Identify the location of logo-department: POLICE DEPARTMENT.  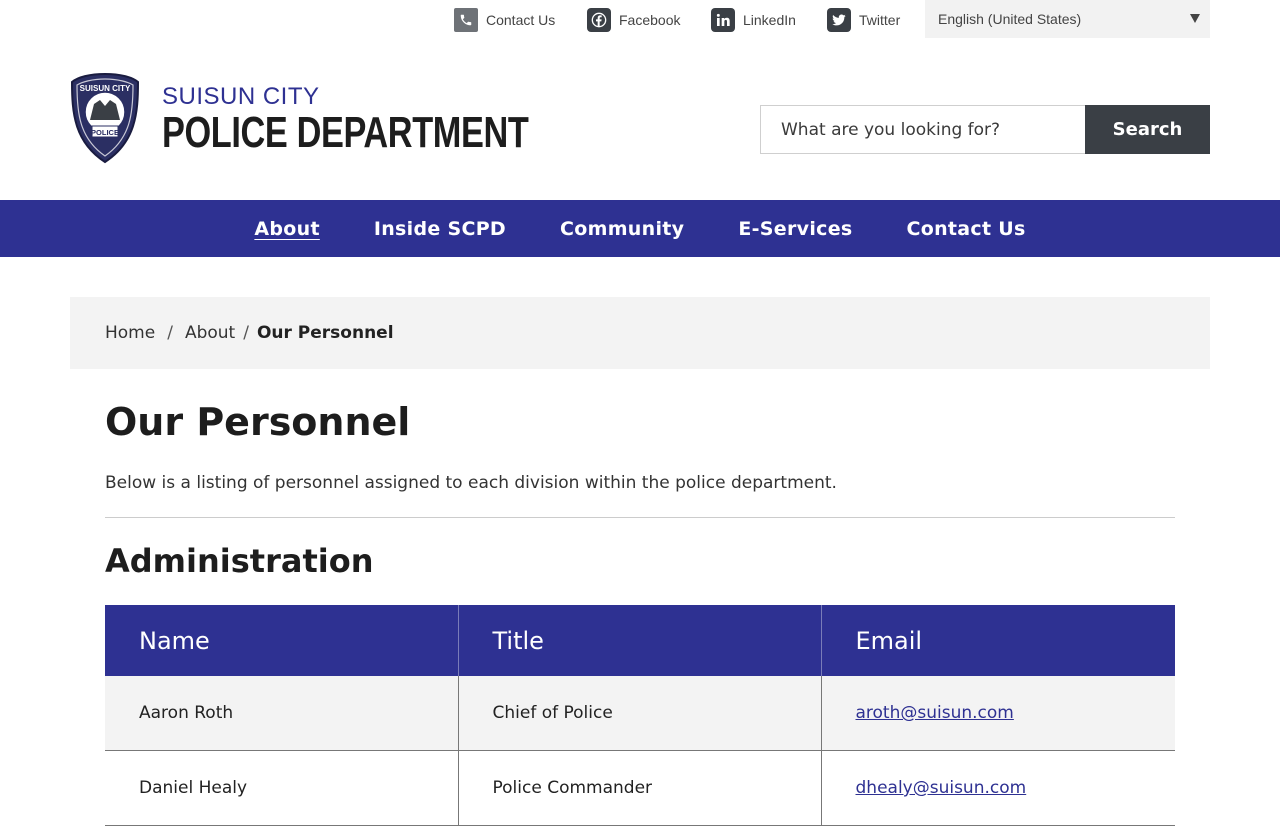
(345, 132).